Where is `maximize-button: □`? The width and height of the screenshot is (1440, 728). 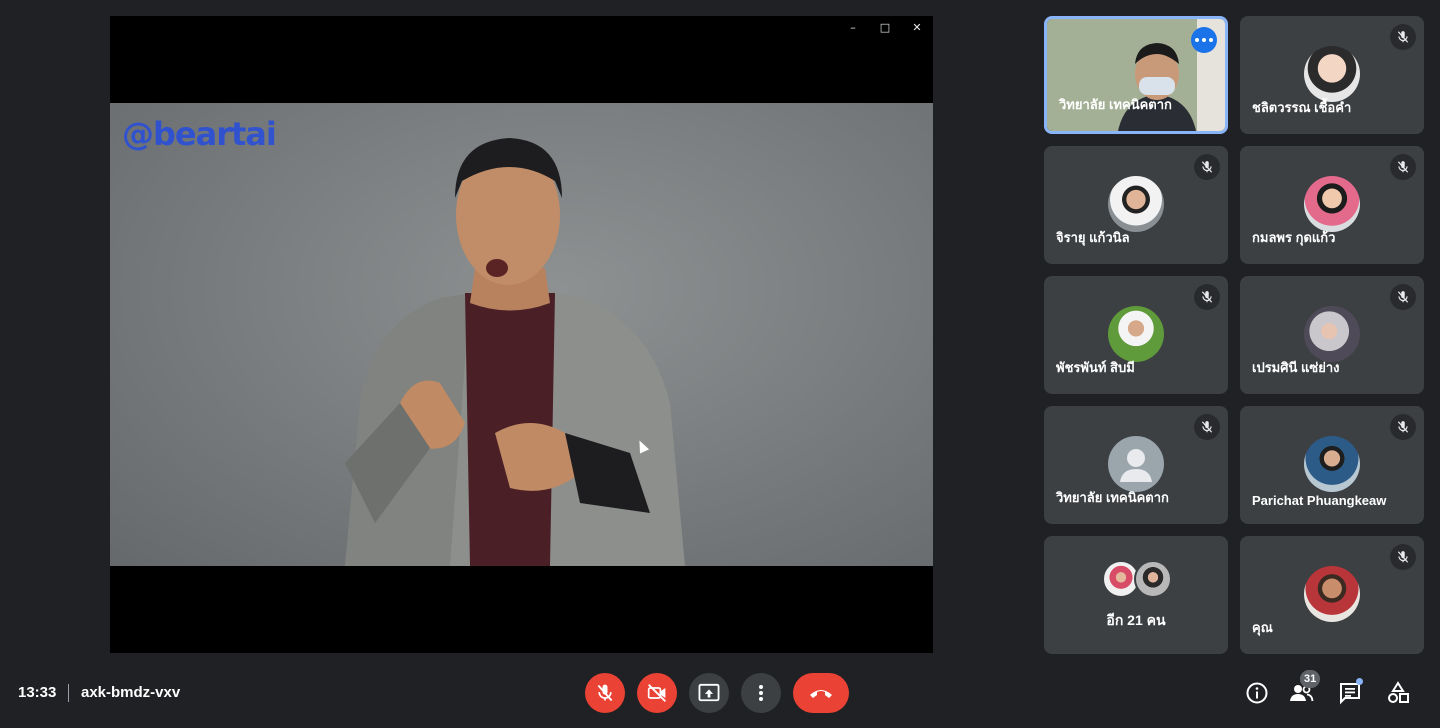
maximize-button: □ is located at coordinates (885, 27).